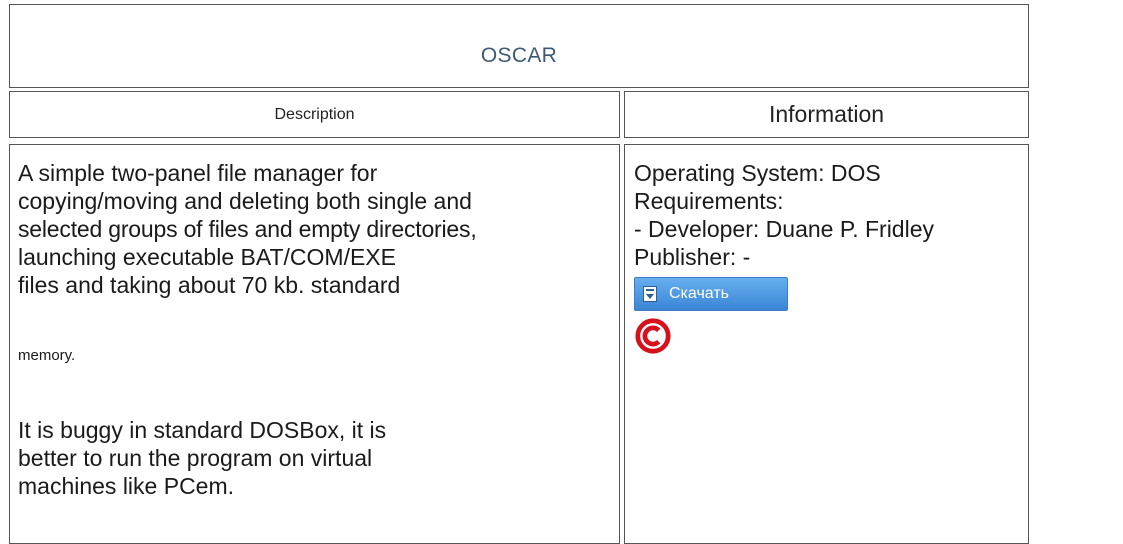  I want to click on description-line: A simple two-panel file manager for, so click(198, 173).